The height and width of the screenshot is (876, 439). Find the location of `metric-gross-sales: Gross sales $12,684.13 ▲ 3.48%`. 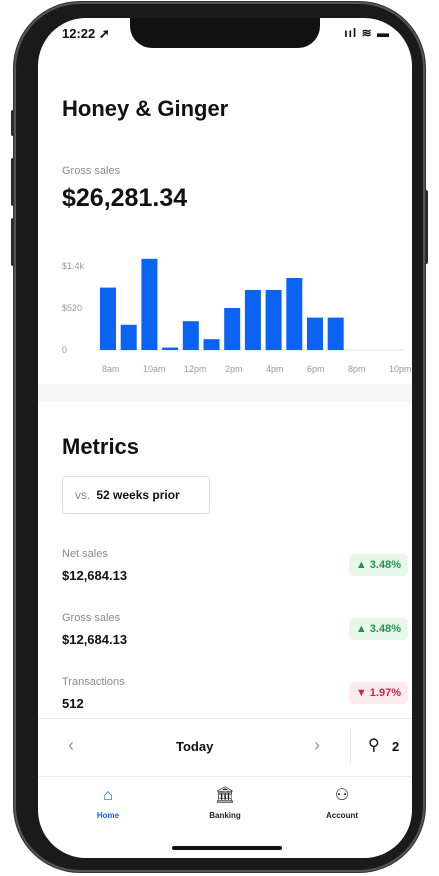

metric-gross-sales: Gross sales $12,684.13 ▲ 3.48% is located at coordinates (237, 639).